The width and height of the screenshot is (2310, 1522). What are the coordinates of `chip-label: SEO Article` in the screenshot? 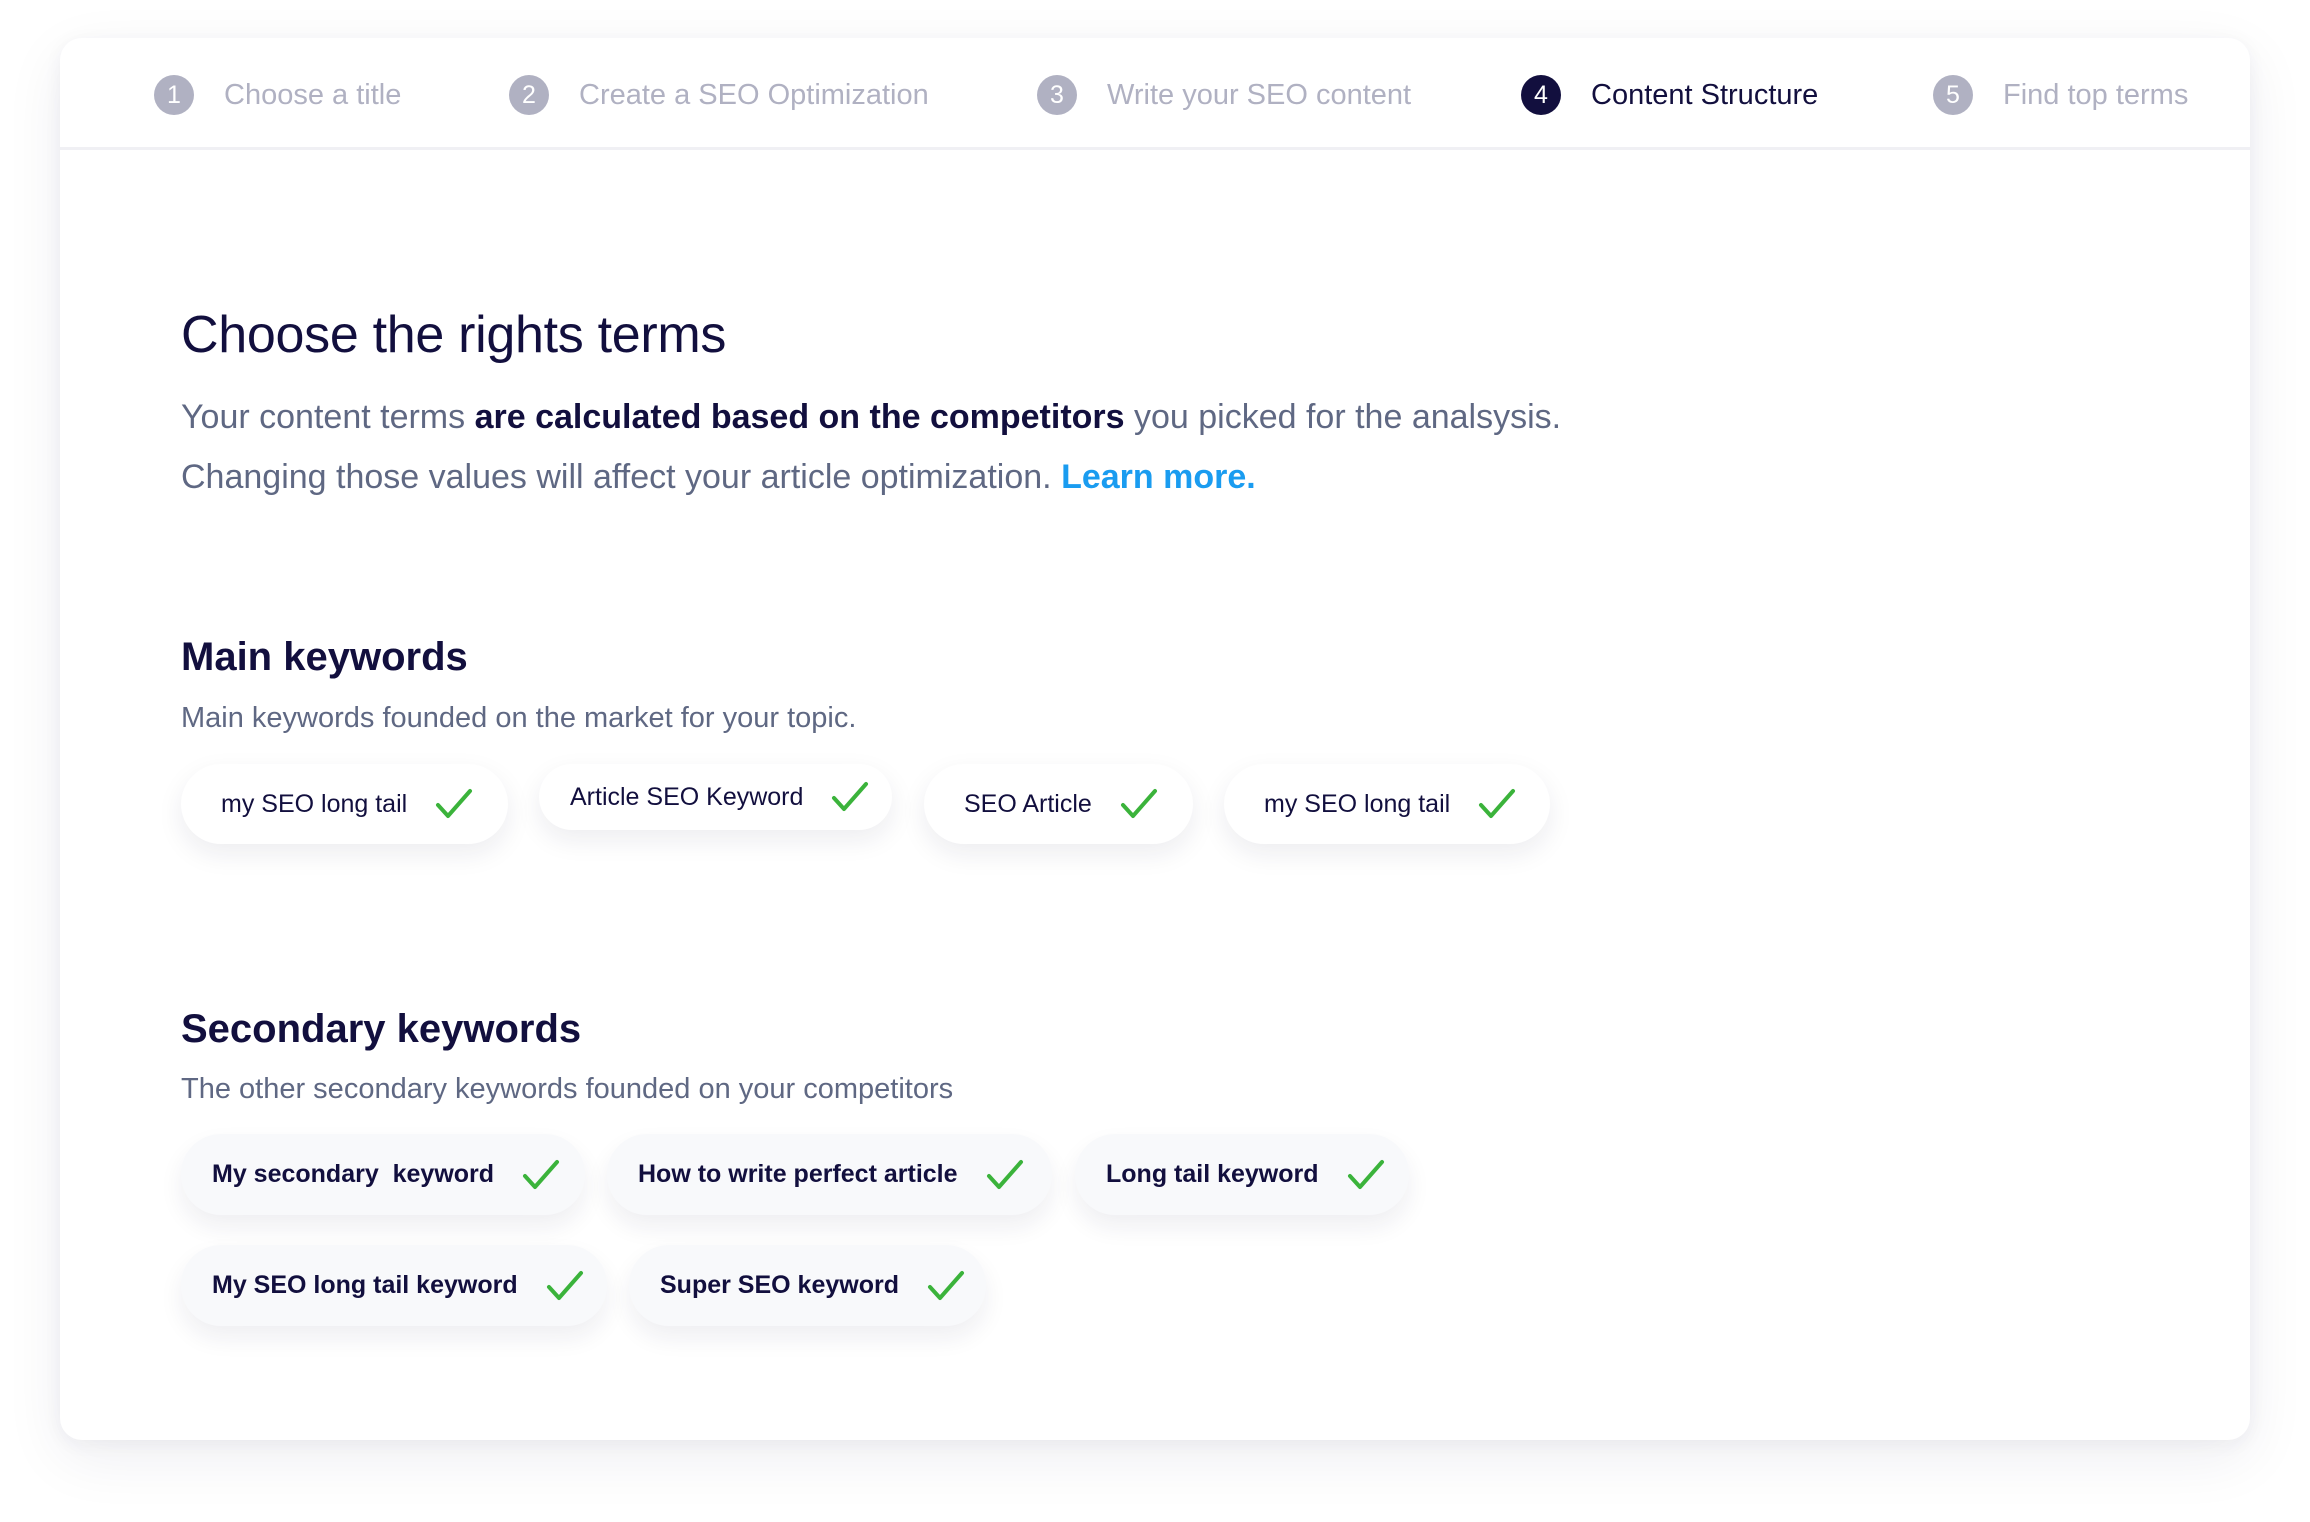 It's located at (1028, 803).